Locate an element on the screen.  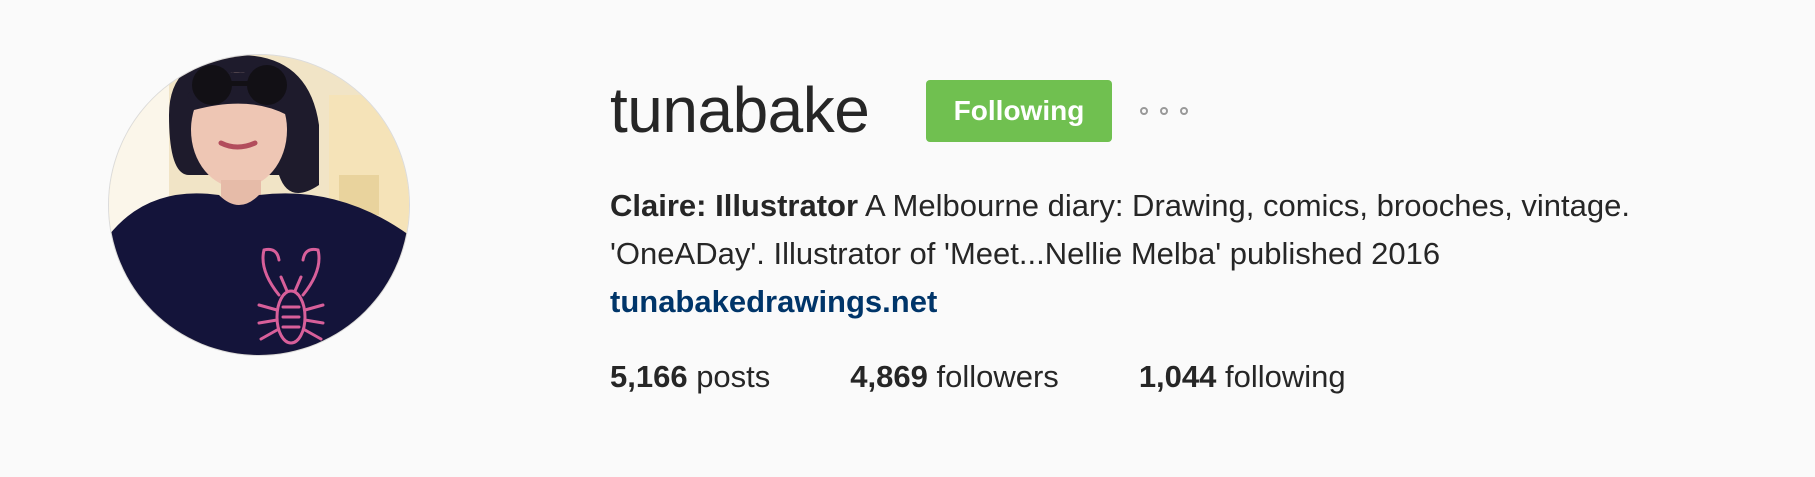
more-options-icon is located at coordinates (1164, 111).